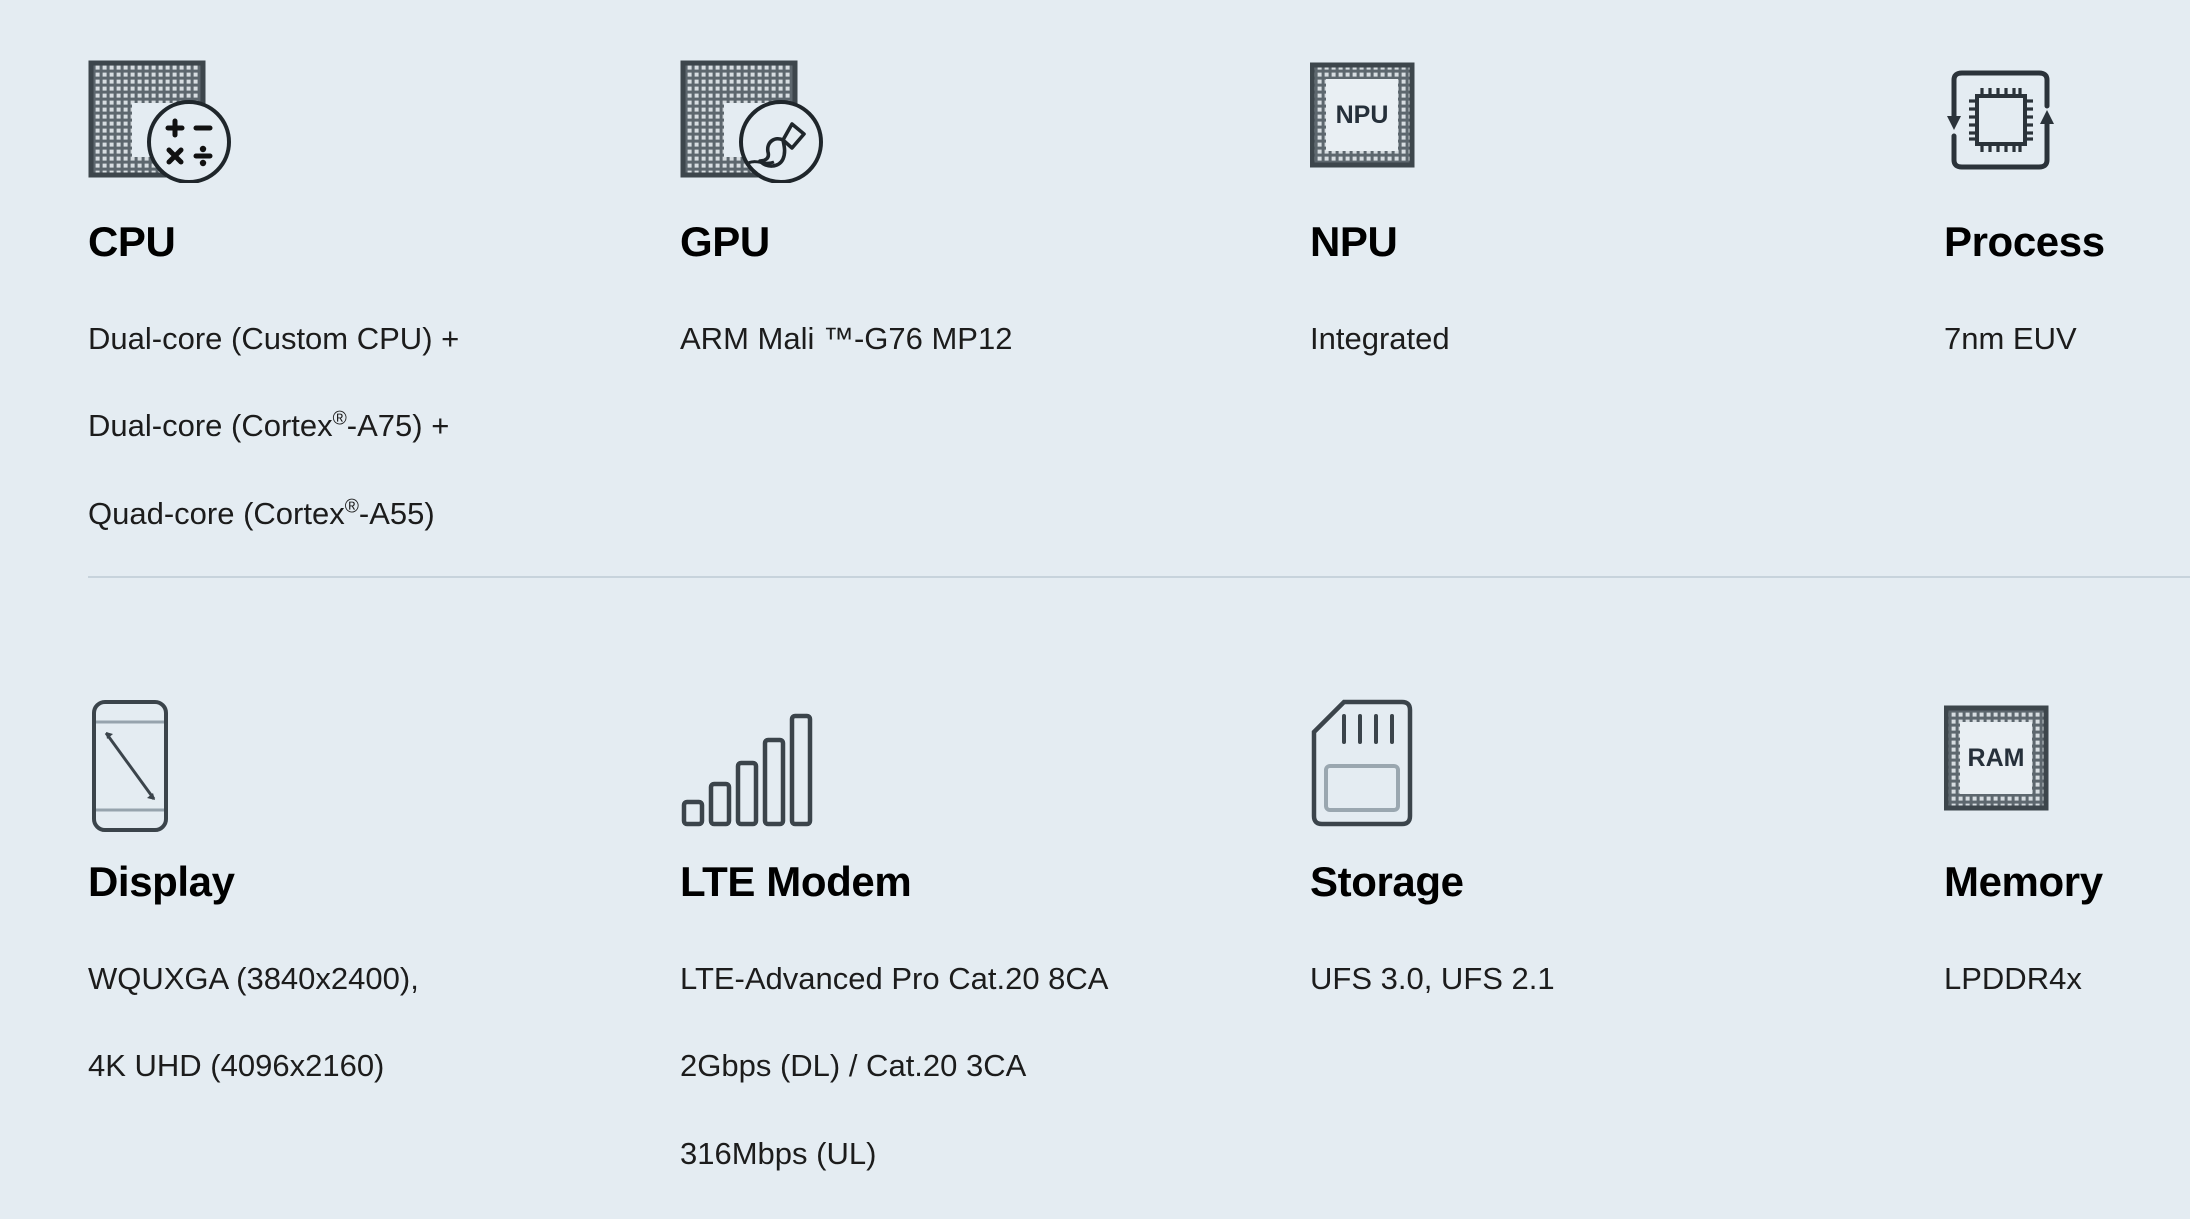 This screenshot has width=2190, height=1219. What do you see at coordinates (2067, 124) in the screenshot?
I see `process-cycle-chip-icon` at bounding box center [2067, 124].